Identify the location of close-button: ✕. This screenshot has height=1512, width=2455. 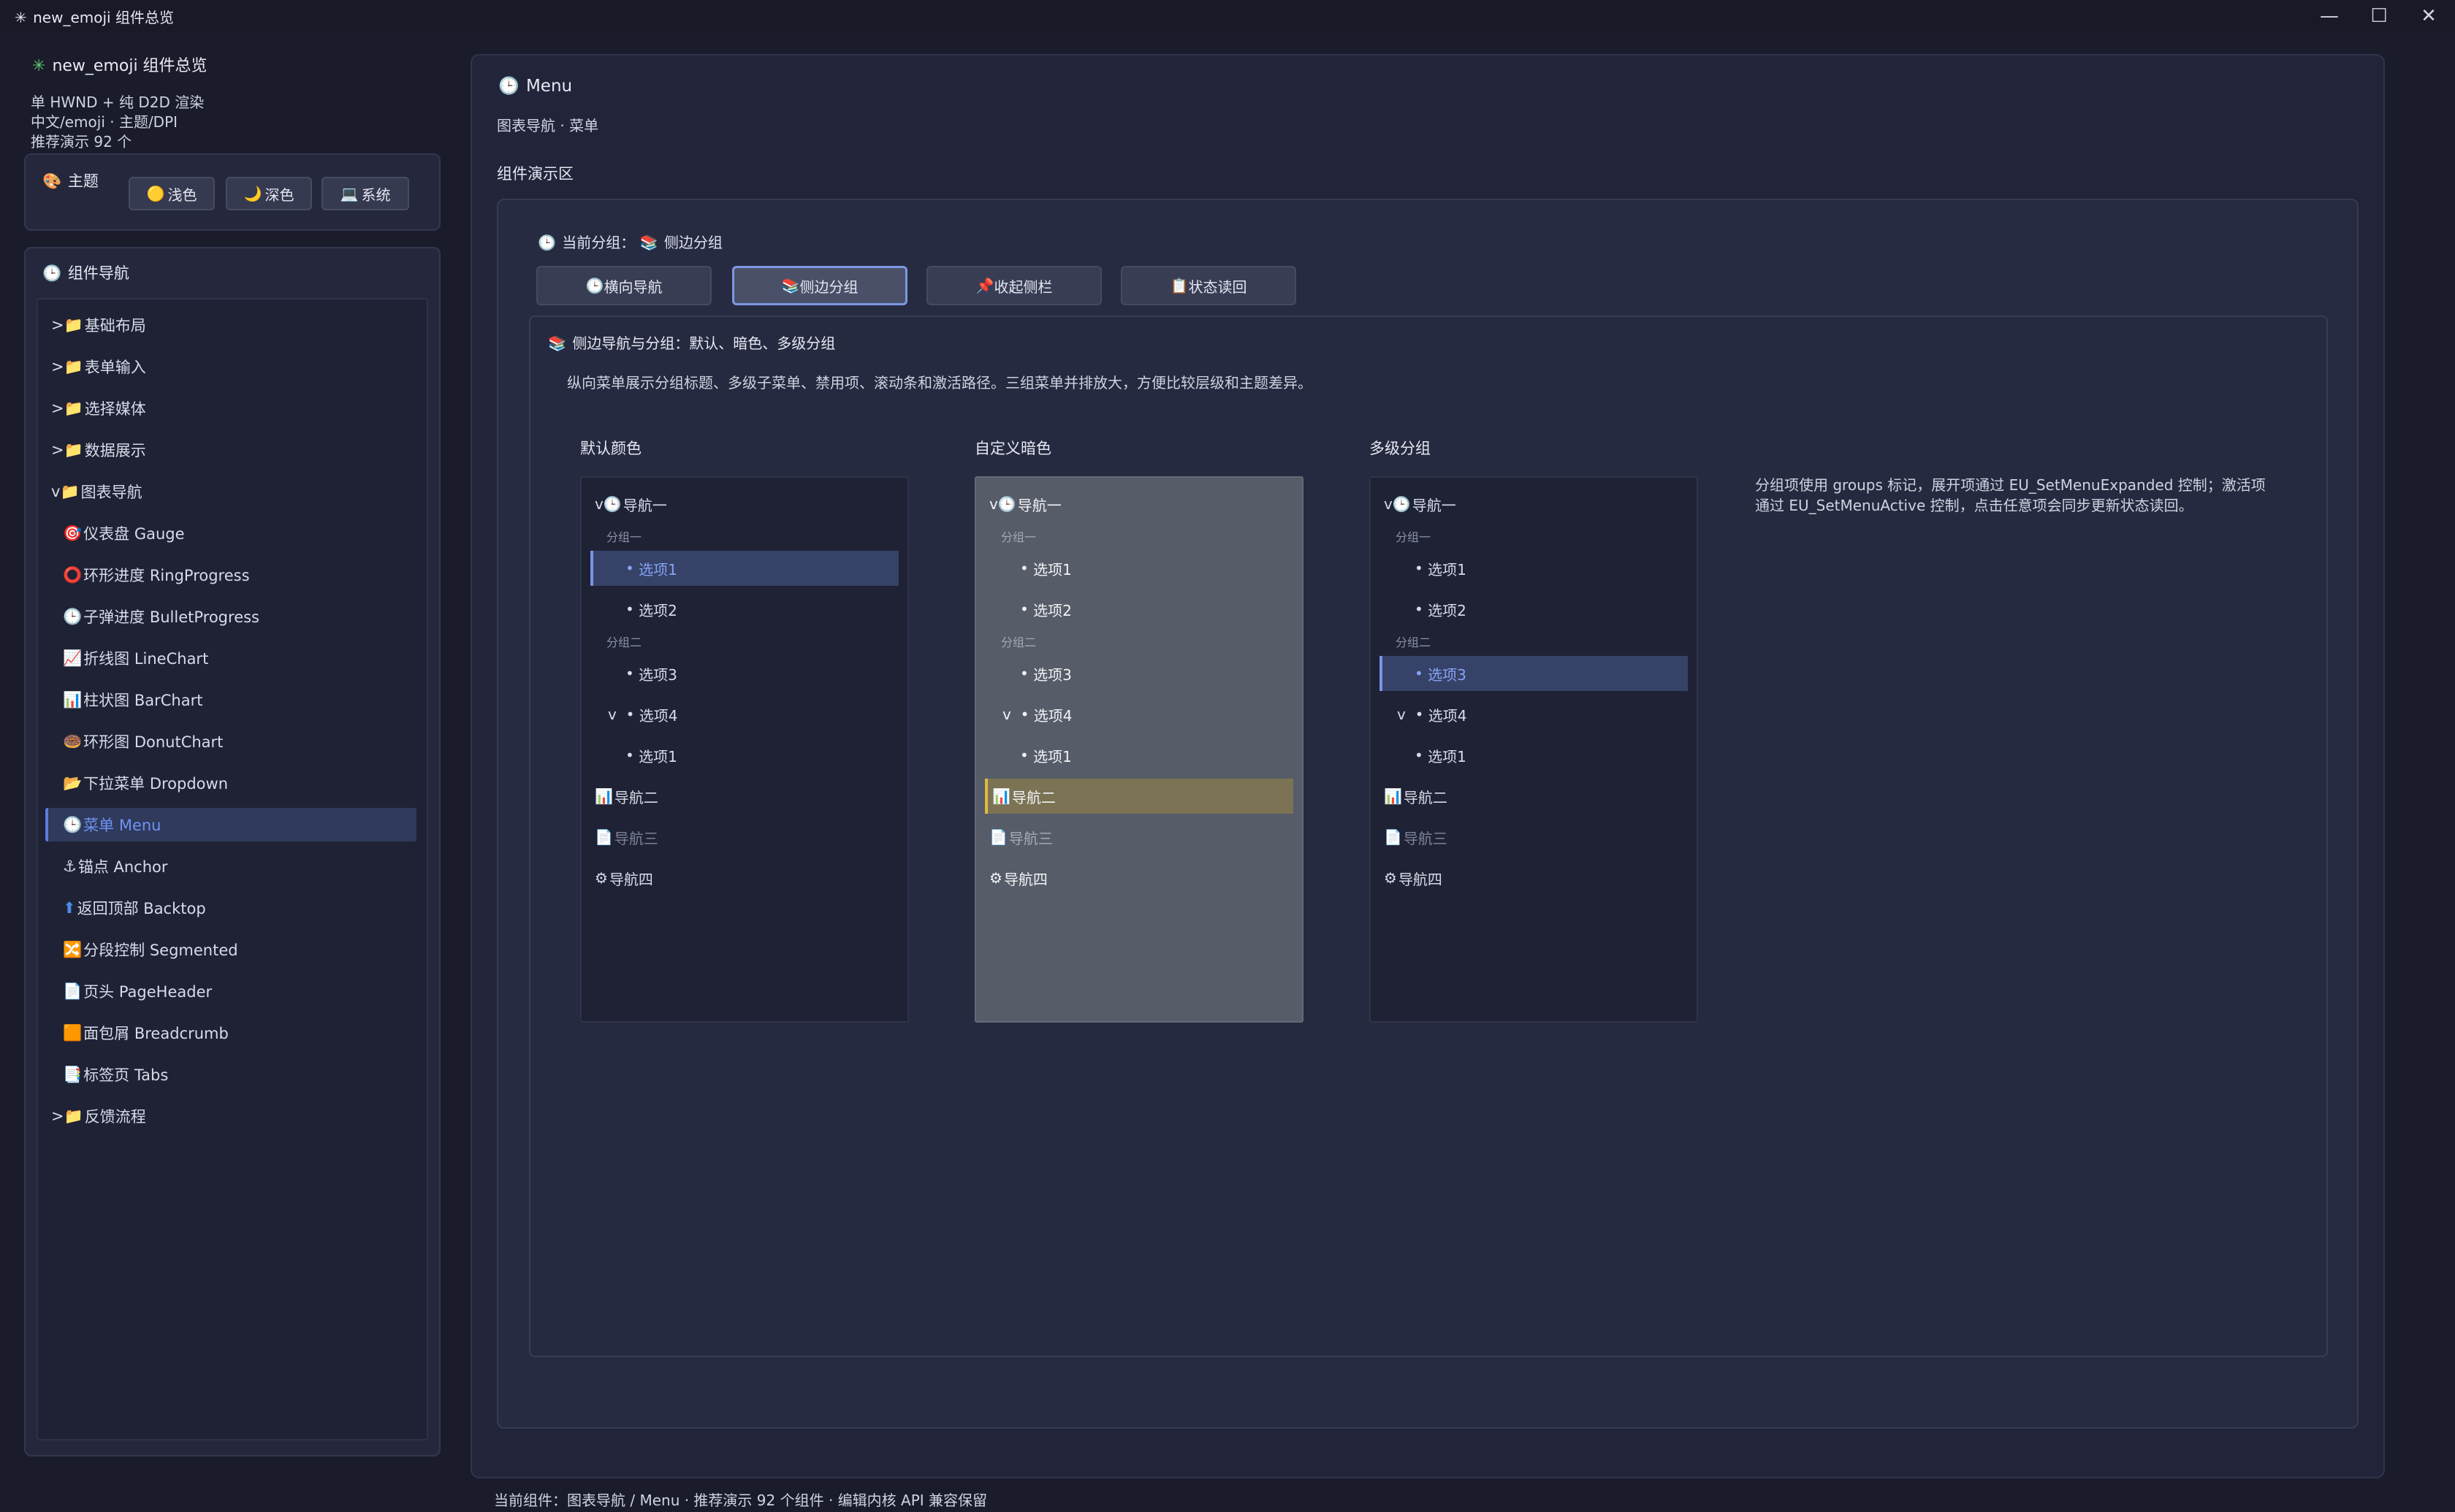
(2428, 16).